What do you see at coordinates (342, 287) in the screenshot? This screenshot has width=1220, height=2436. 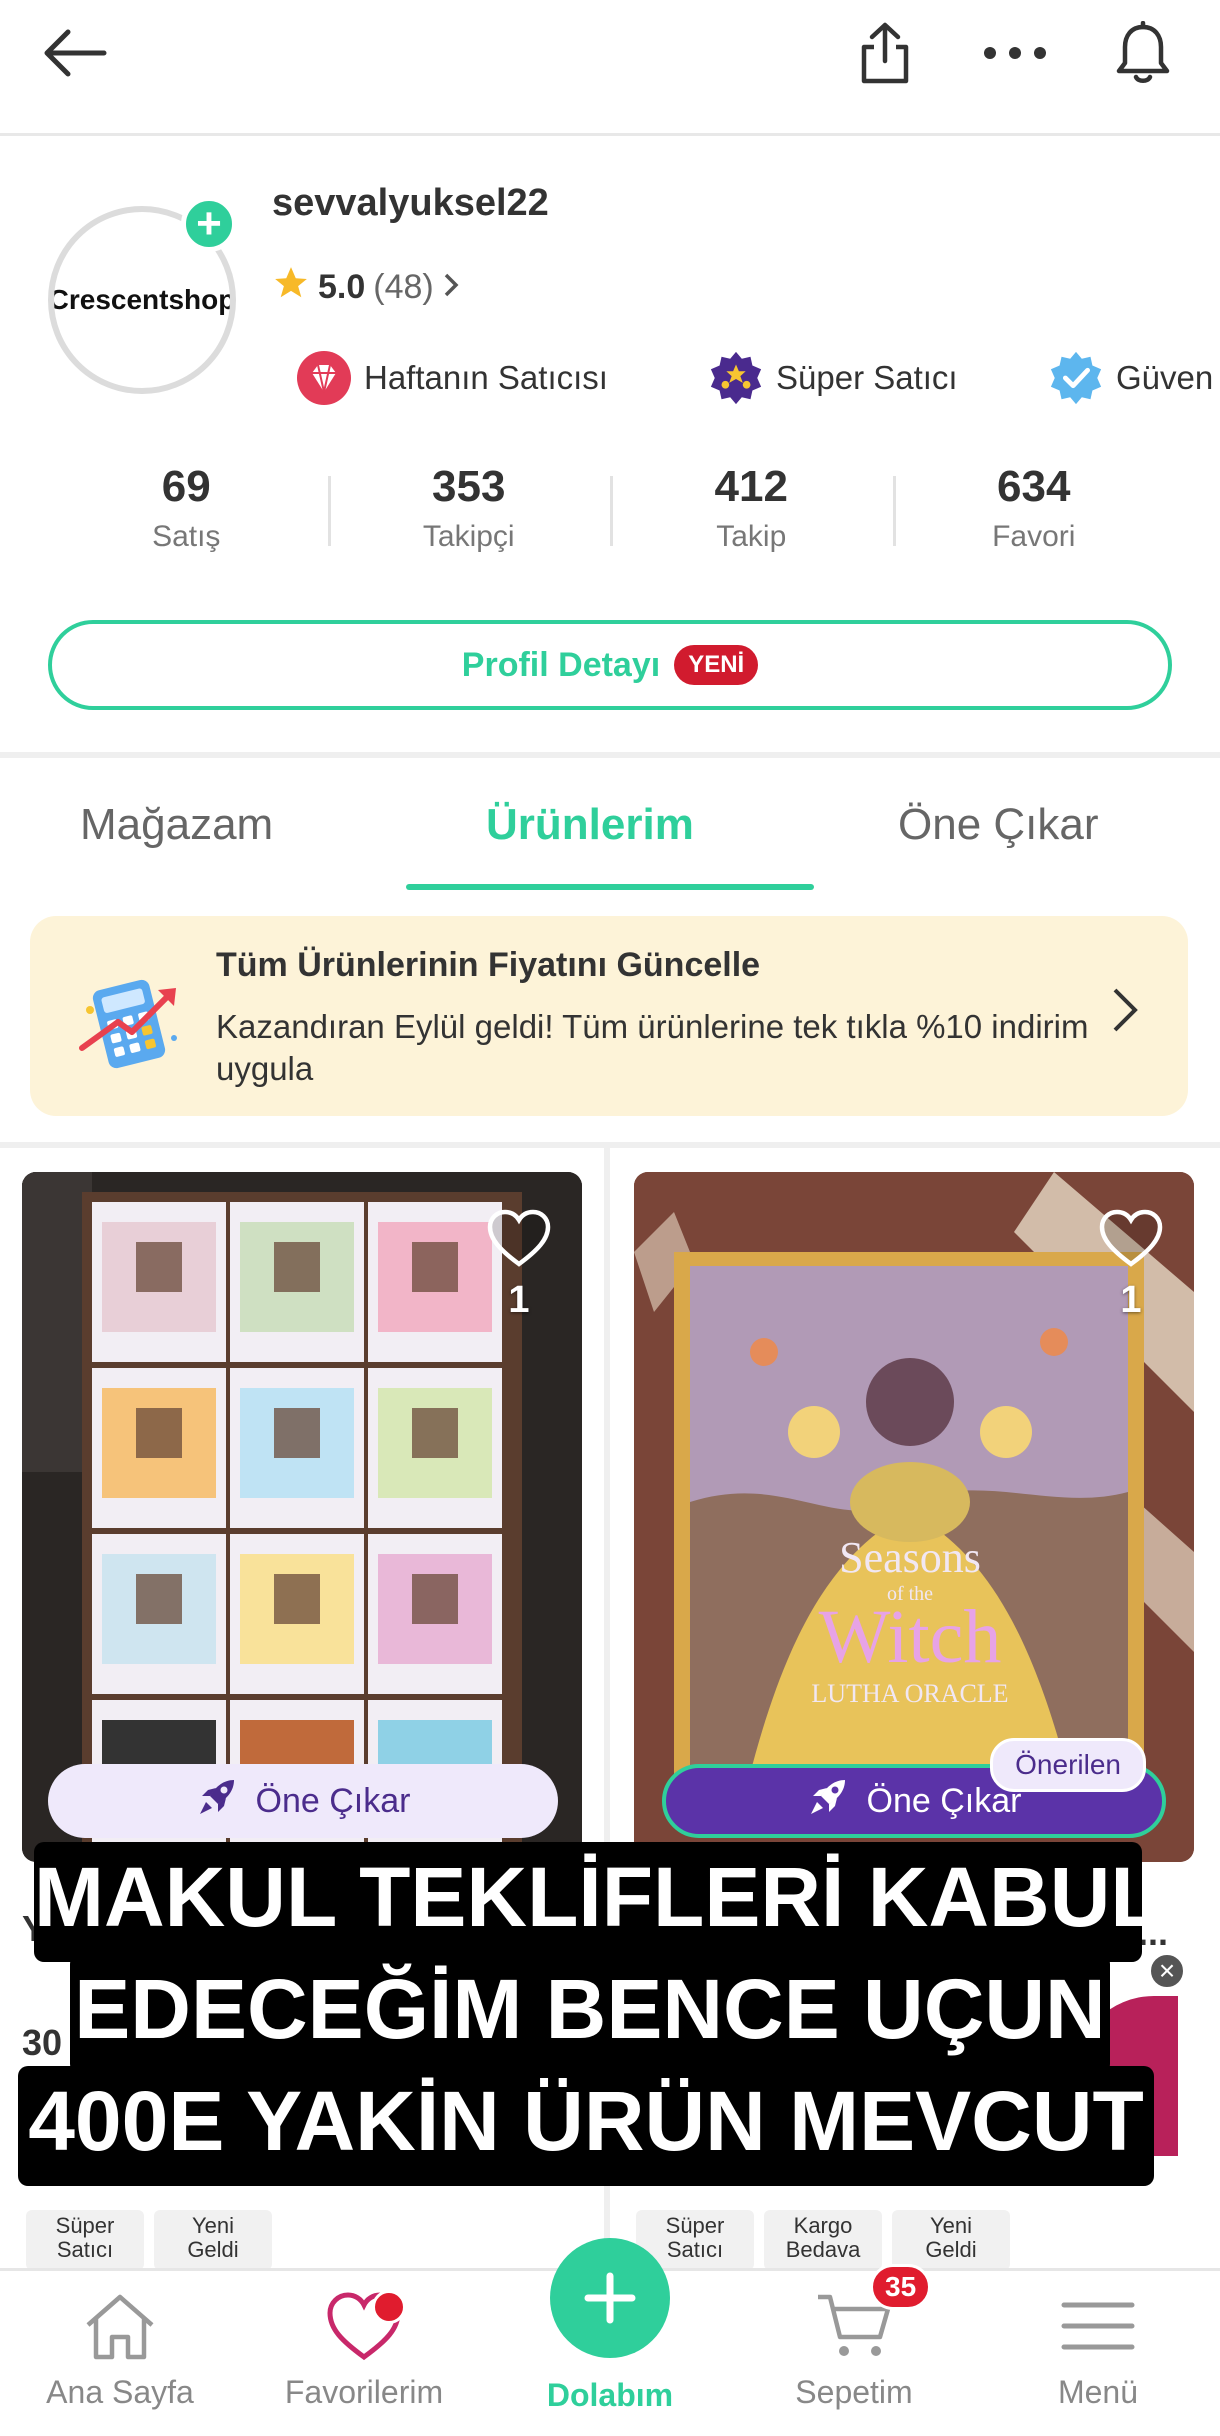 I see `rating-score: 5.0` at bounding box center [342, 287].